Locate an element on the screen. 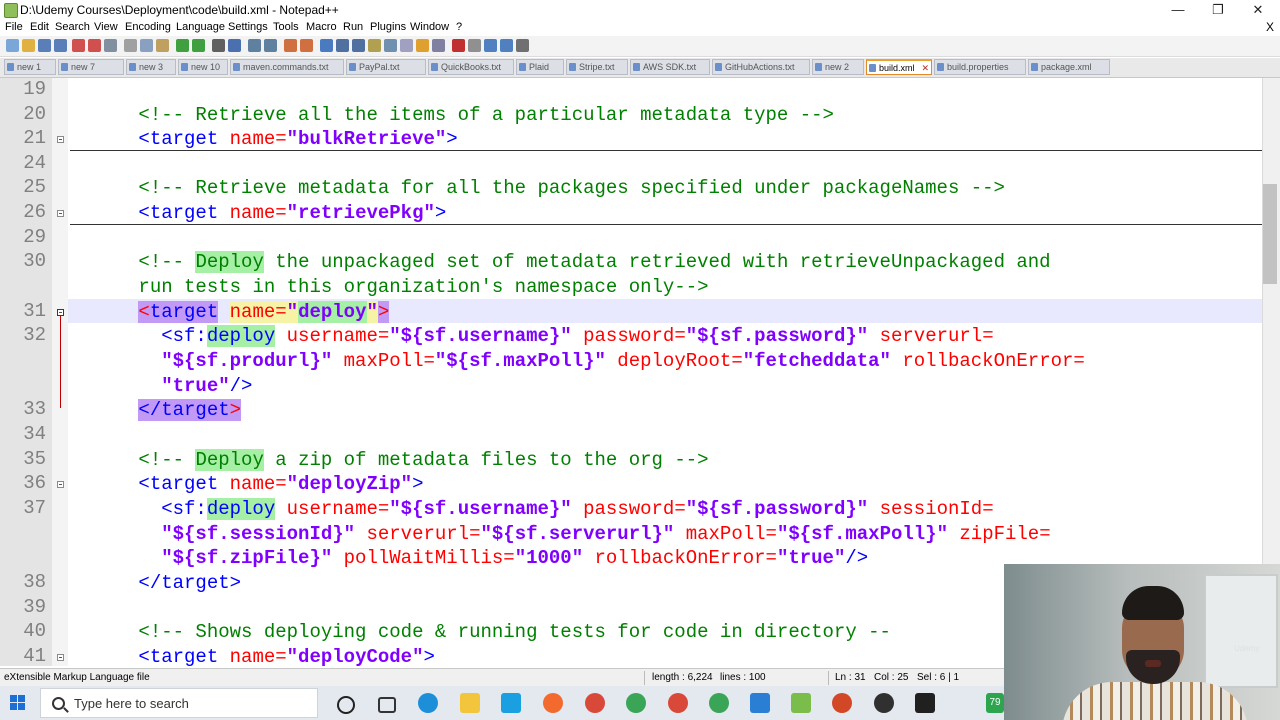 This screenshot has height=720, width=1280. webcam-window-frame is located at coordinates (1241, 631).